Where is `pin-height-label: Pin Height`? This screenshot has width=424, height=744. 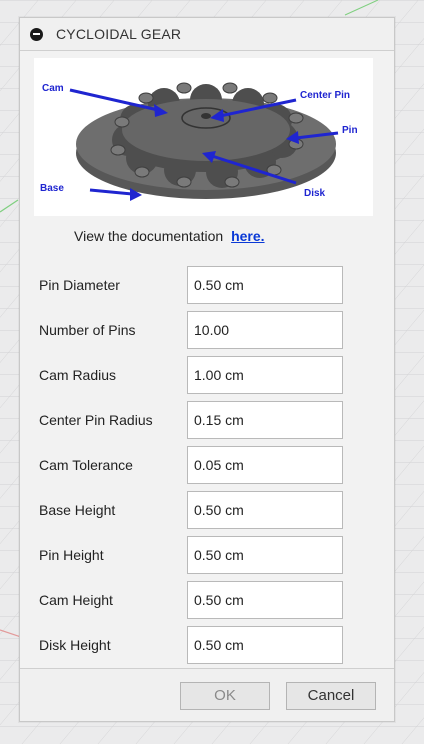 pin-height-label: Pin Height is located at coordinates (71, 555).